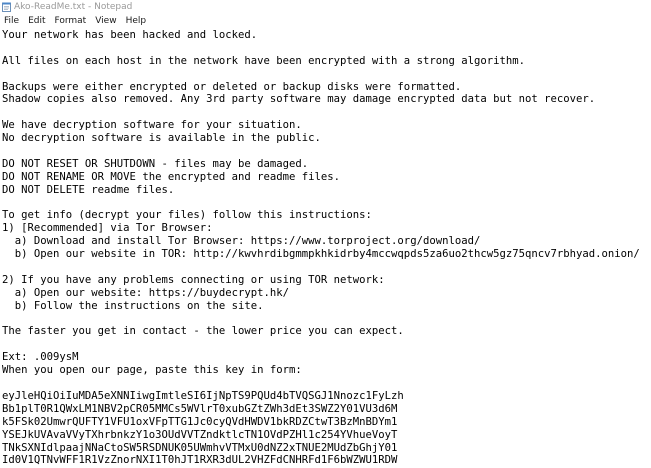 The image size is (651, 468). Describe the element at coordinates (106, 21) in the screenshot. I see `menu-view: View` at that location.